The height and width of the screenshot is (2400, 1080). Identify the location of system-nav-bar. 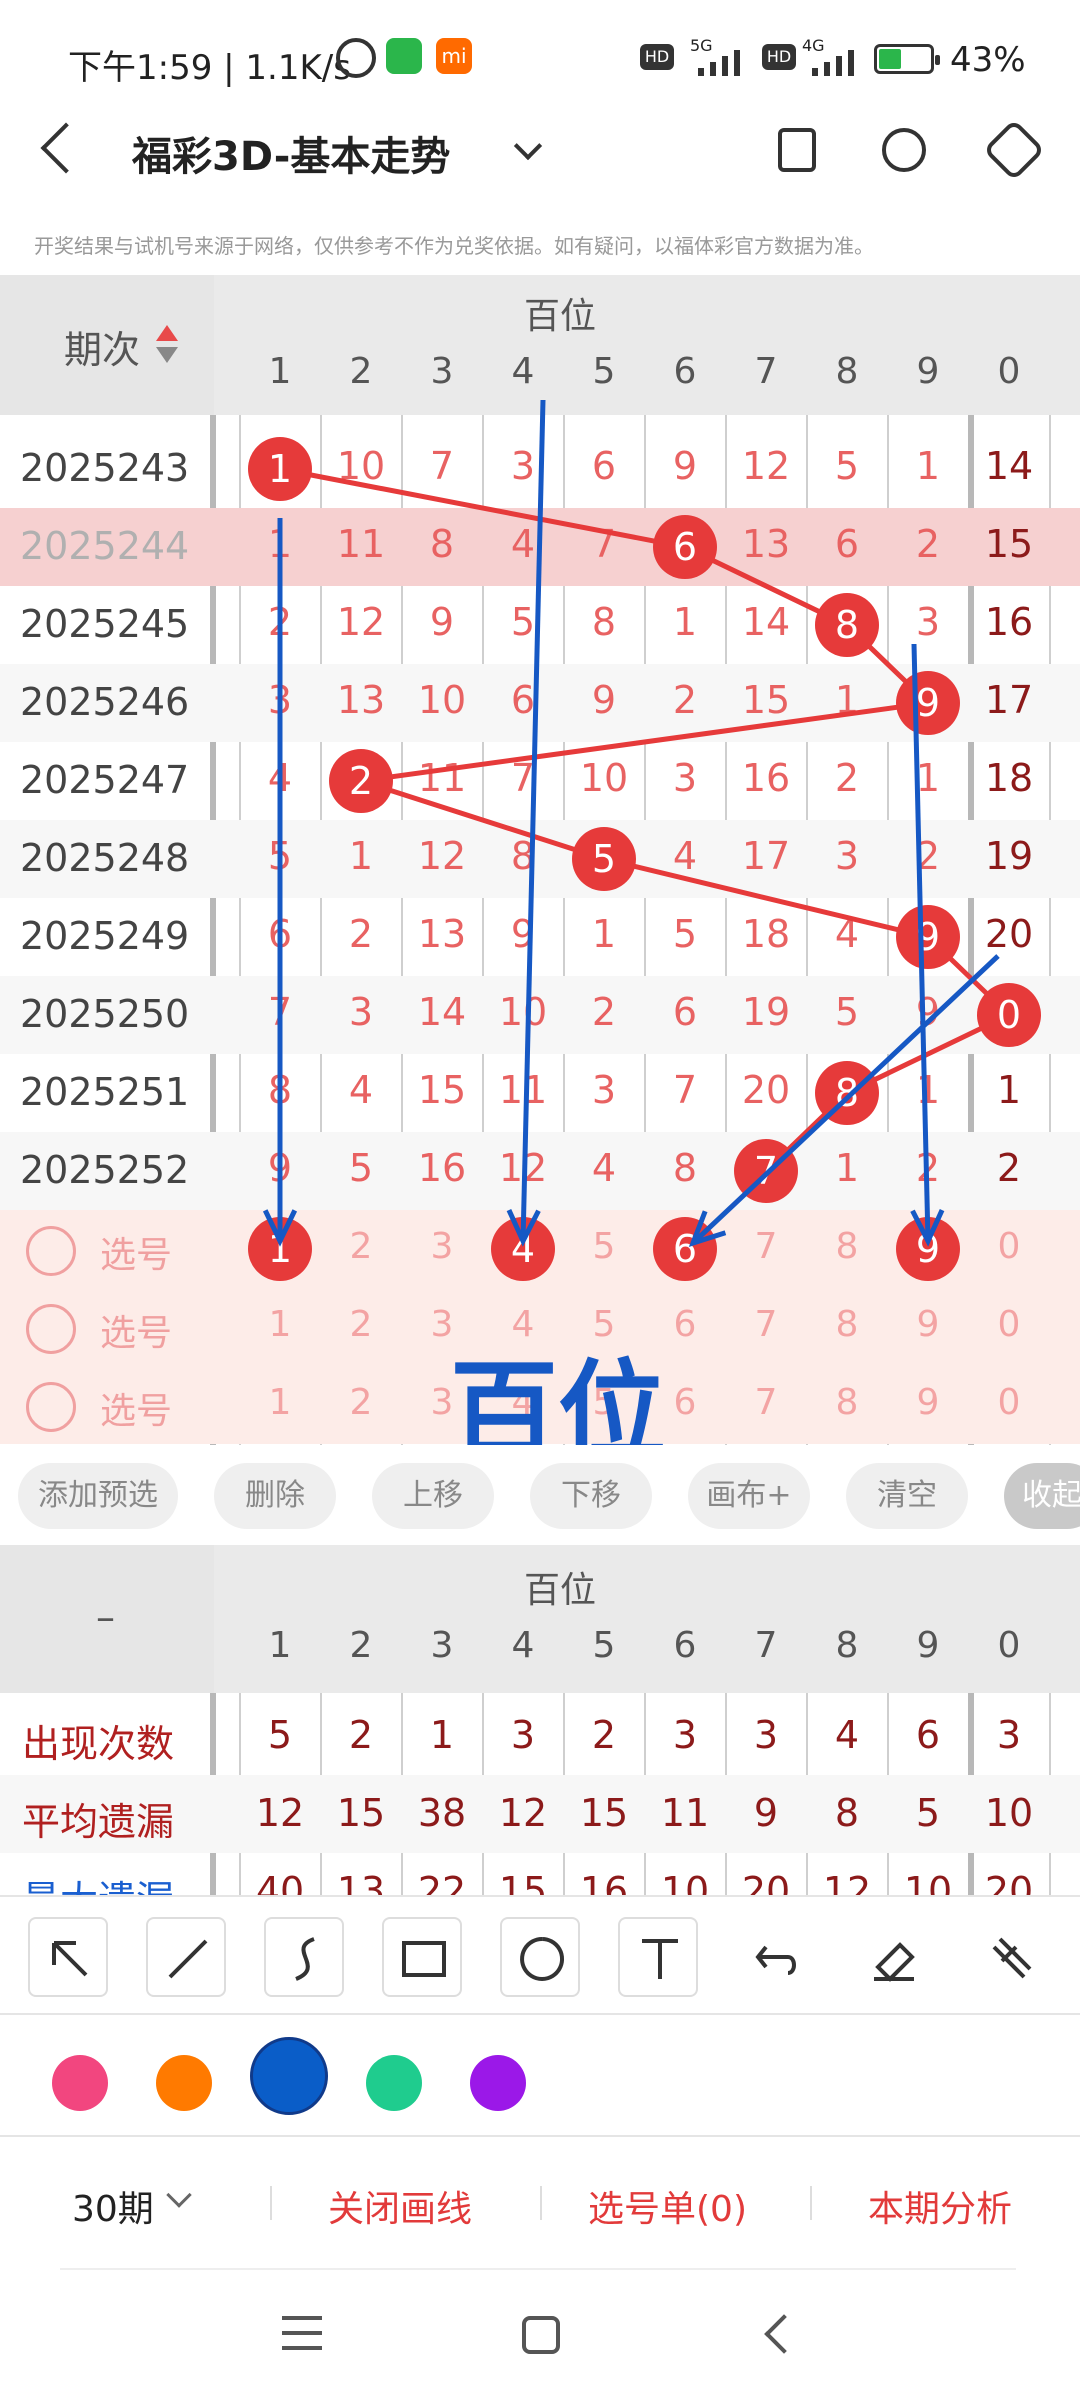
(540, 2336).